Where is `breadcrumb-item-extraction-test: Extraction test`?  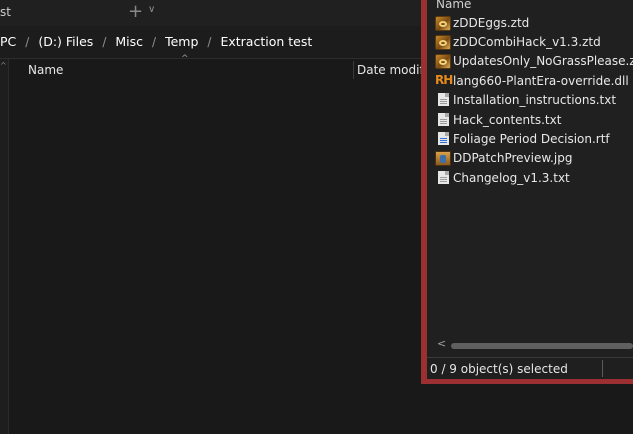 breadcrumb-item-extraction-test: Extraction test is located at coordinates (266, 41).